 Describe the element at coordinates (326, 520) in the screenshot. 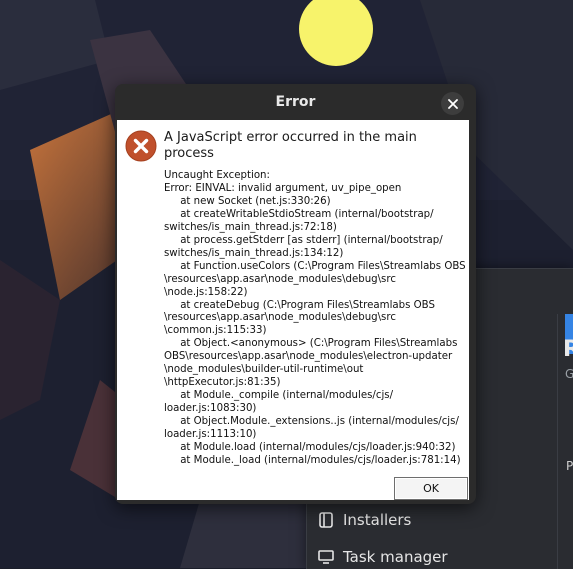

I see `package-icon` at that location.